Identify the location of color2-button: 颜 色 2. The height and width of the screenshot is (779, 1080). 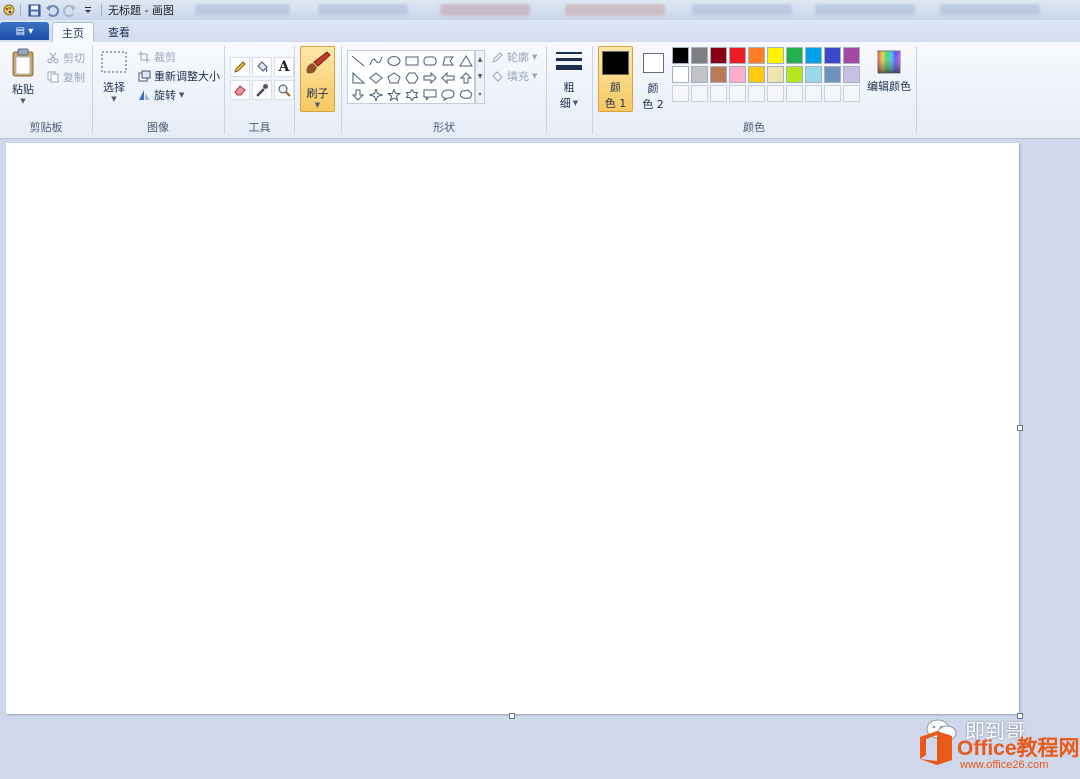
(653, 79).